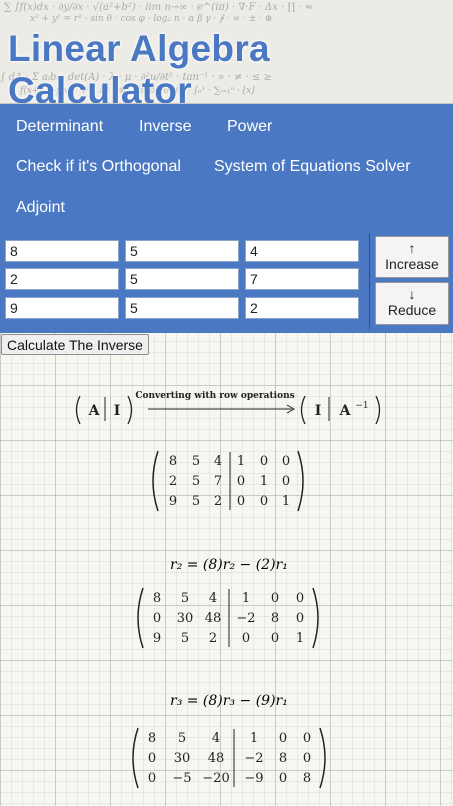 This screenshot has height=806, width=453. What do you see at coordinates (361, 406) in the screenshot?
I see `intro-right-superscript: −1` at bounding box center [361, 406].